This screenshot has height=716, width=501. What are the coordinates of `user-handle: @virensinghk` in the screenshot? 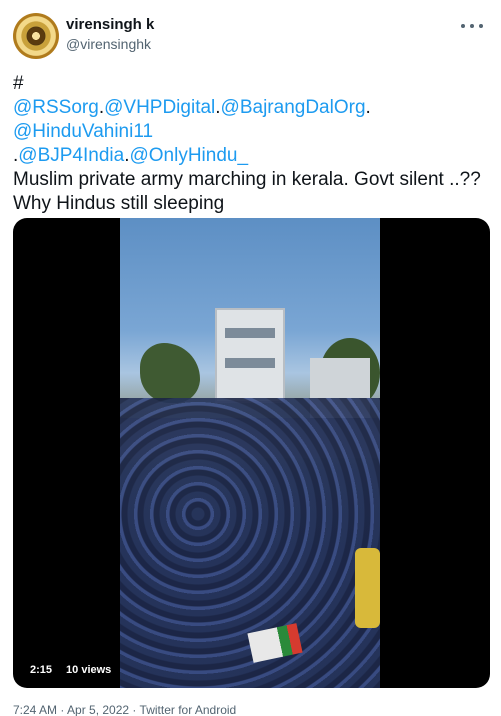 It's located at (108, 44).